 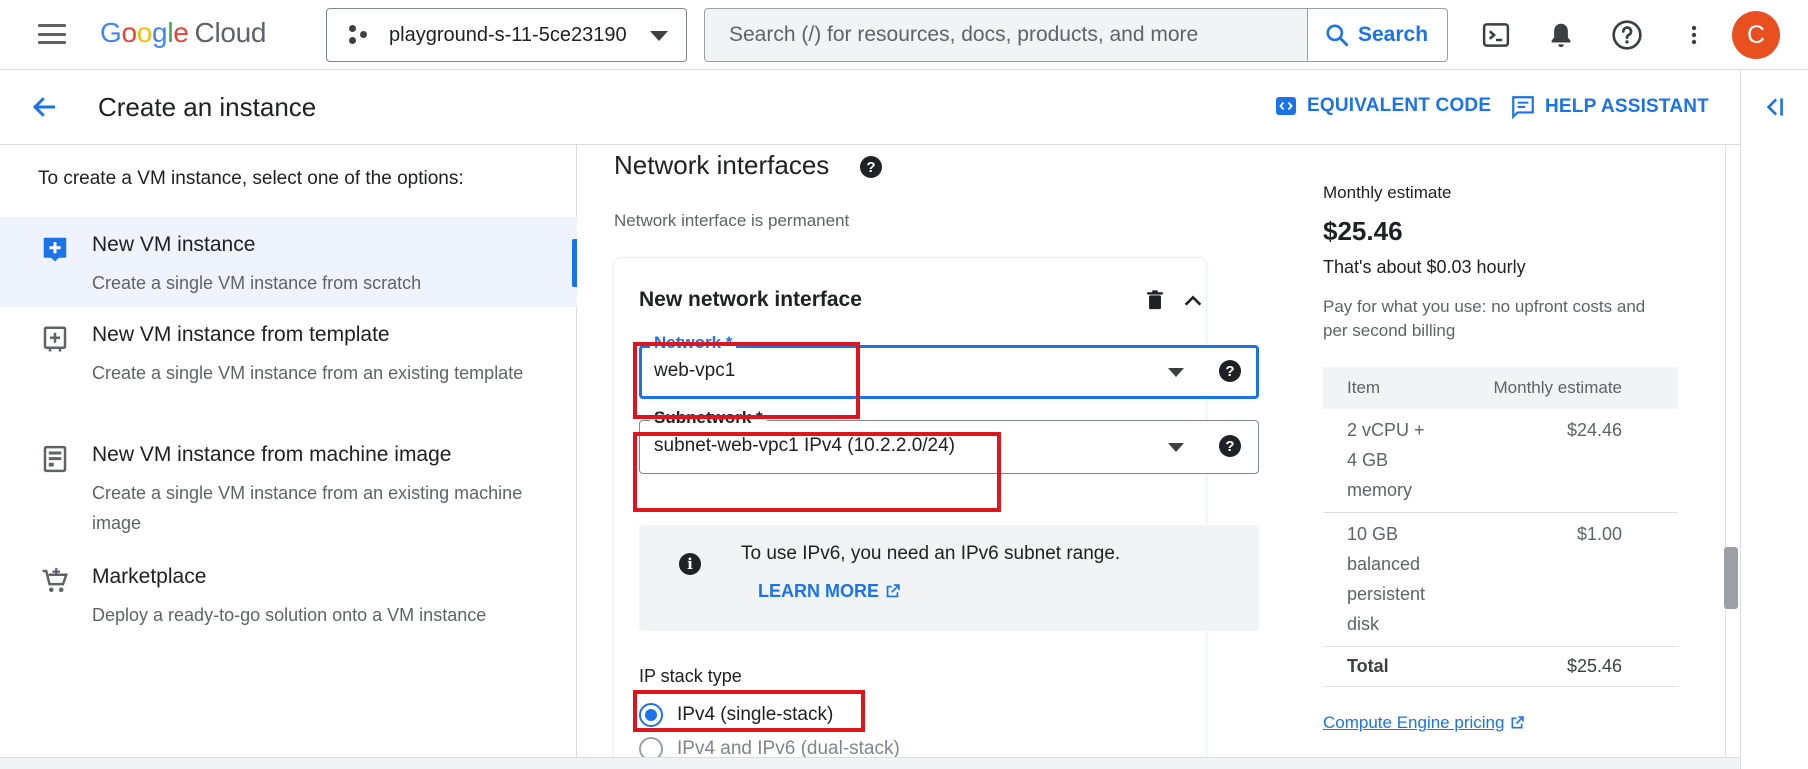 I want to click on project-picker: playground-s-11-5ce23190, so click(x=506, y=35).